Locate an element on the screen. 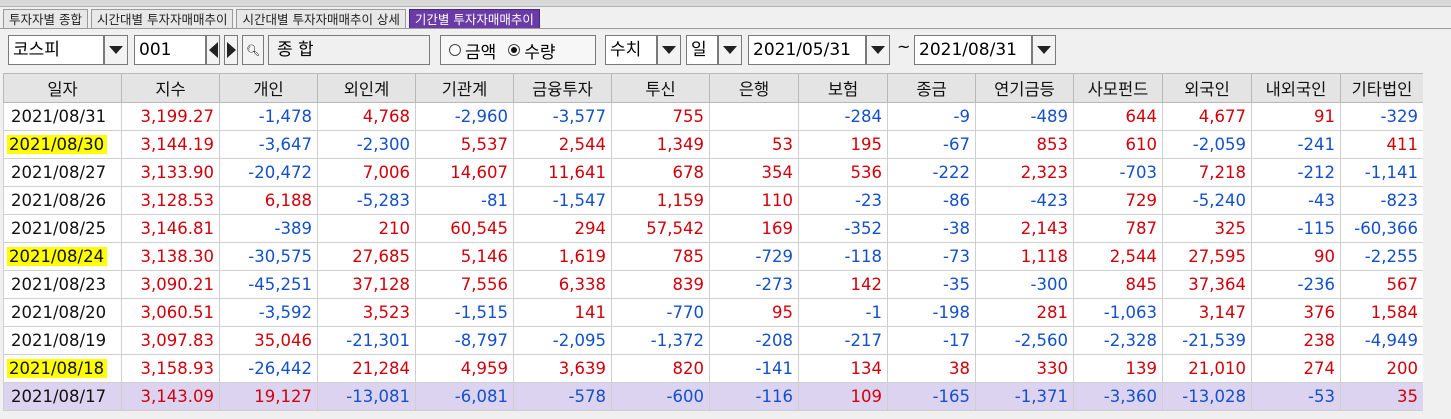 This screenshot has width=1451, height=419. column-header: 연기금등 is located at coordinates (1024, 88).